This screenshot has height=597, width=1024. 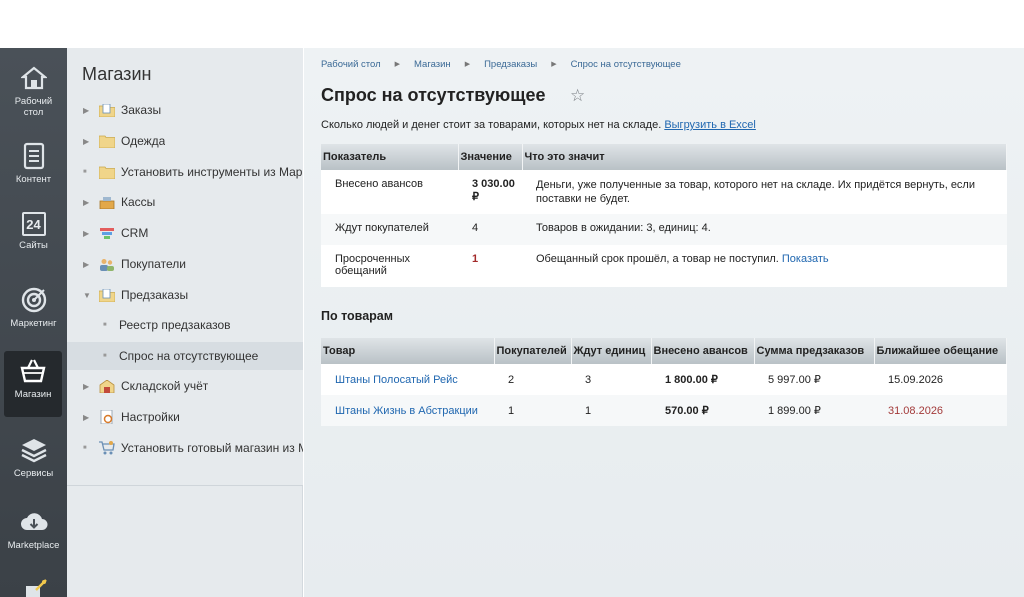 I want to click on nav-item-sites: 24 Сайты, so click(x=33, y=239).